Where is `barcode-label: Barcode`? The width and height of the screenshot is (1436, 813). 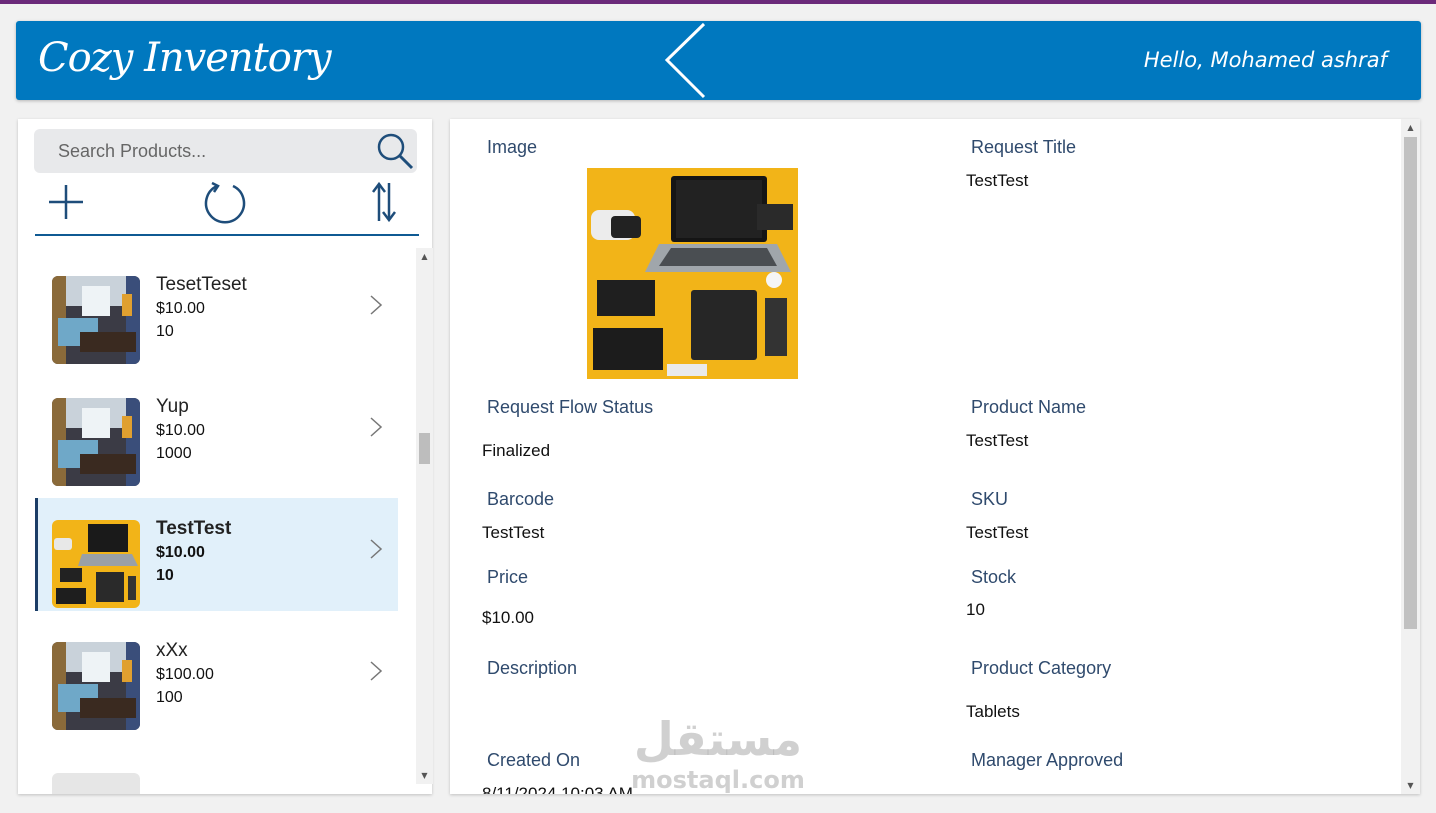 barcode-label: Barcode is located at coordinates (521, 499).